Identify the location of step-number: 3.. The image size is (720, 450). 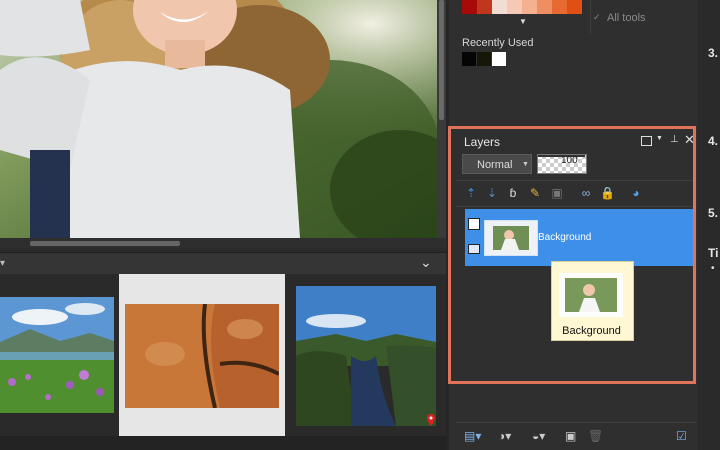
(713, 53).